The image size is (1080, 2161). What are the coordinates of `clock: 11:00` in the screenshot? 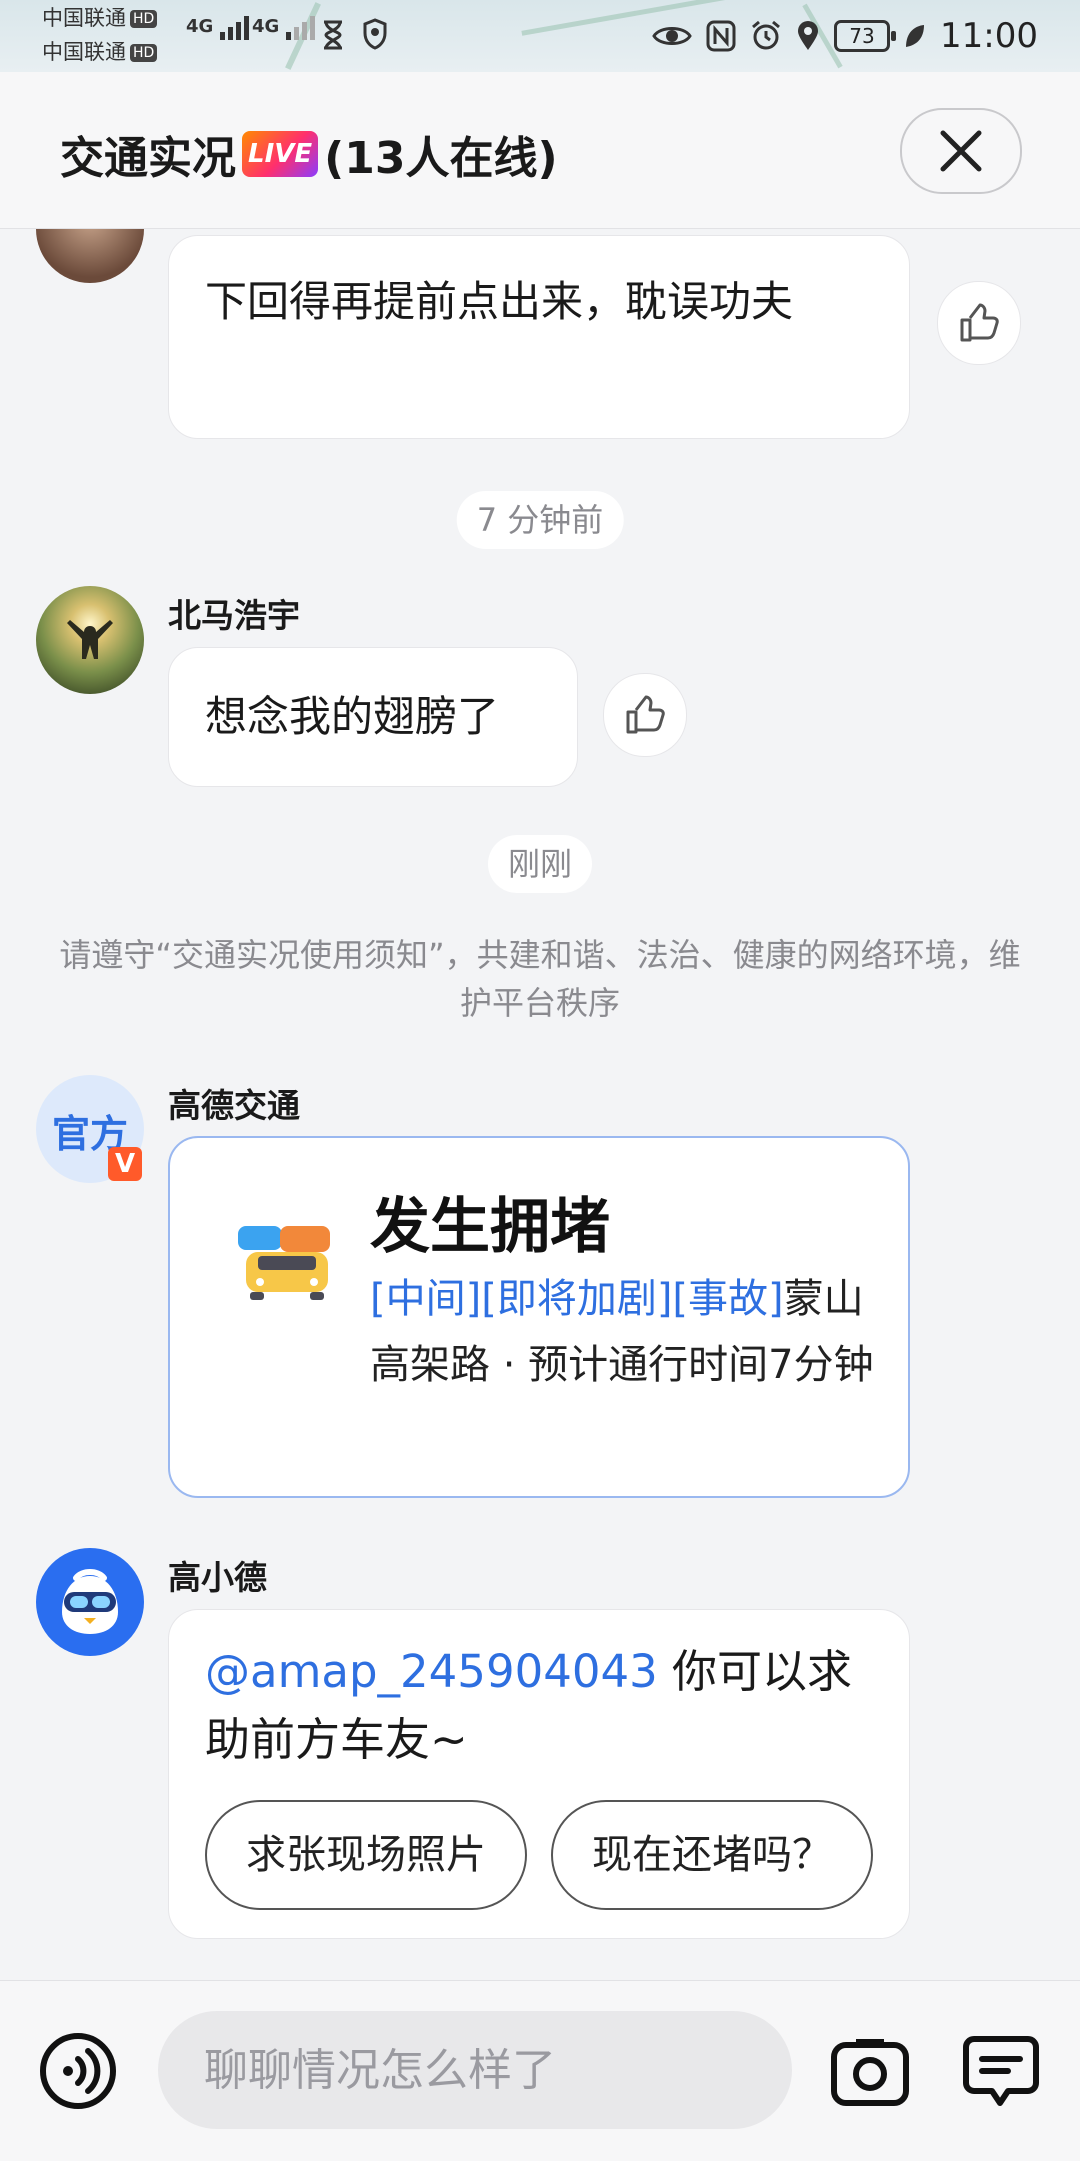 It's located at (989, 36).